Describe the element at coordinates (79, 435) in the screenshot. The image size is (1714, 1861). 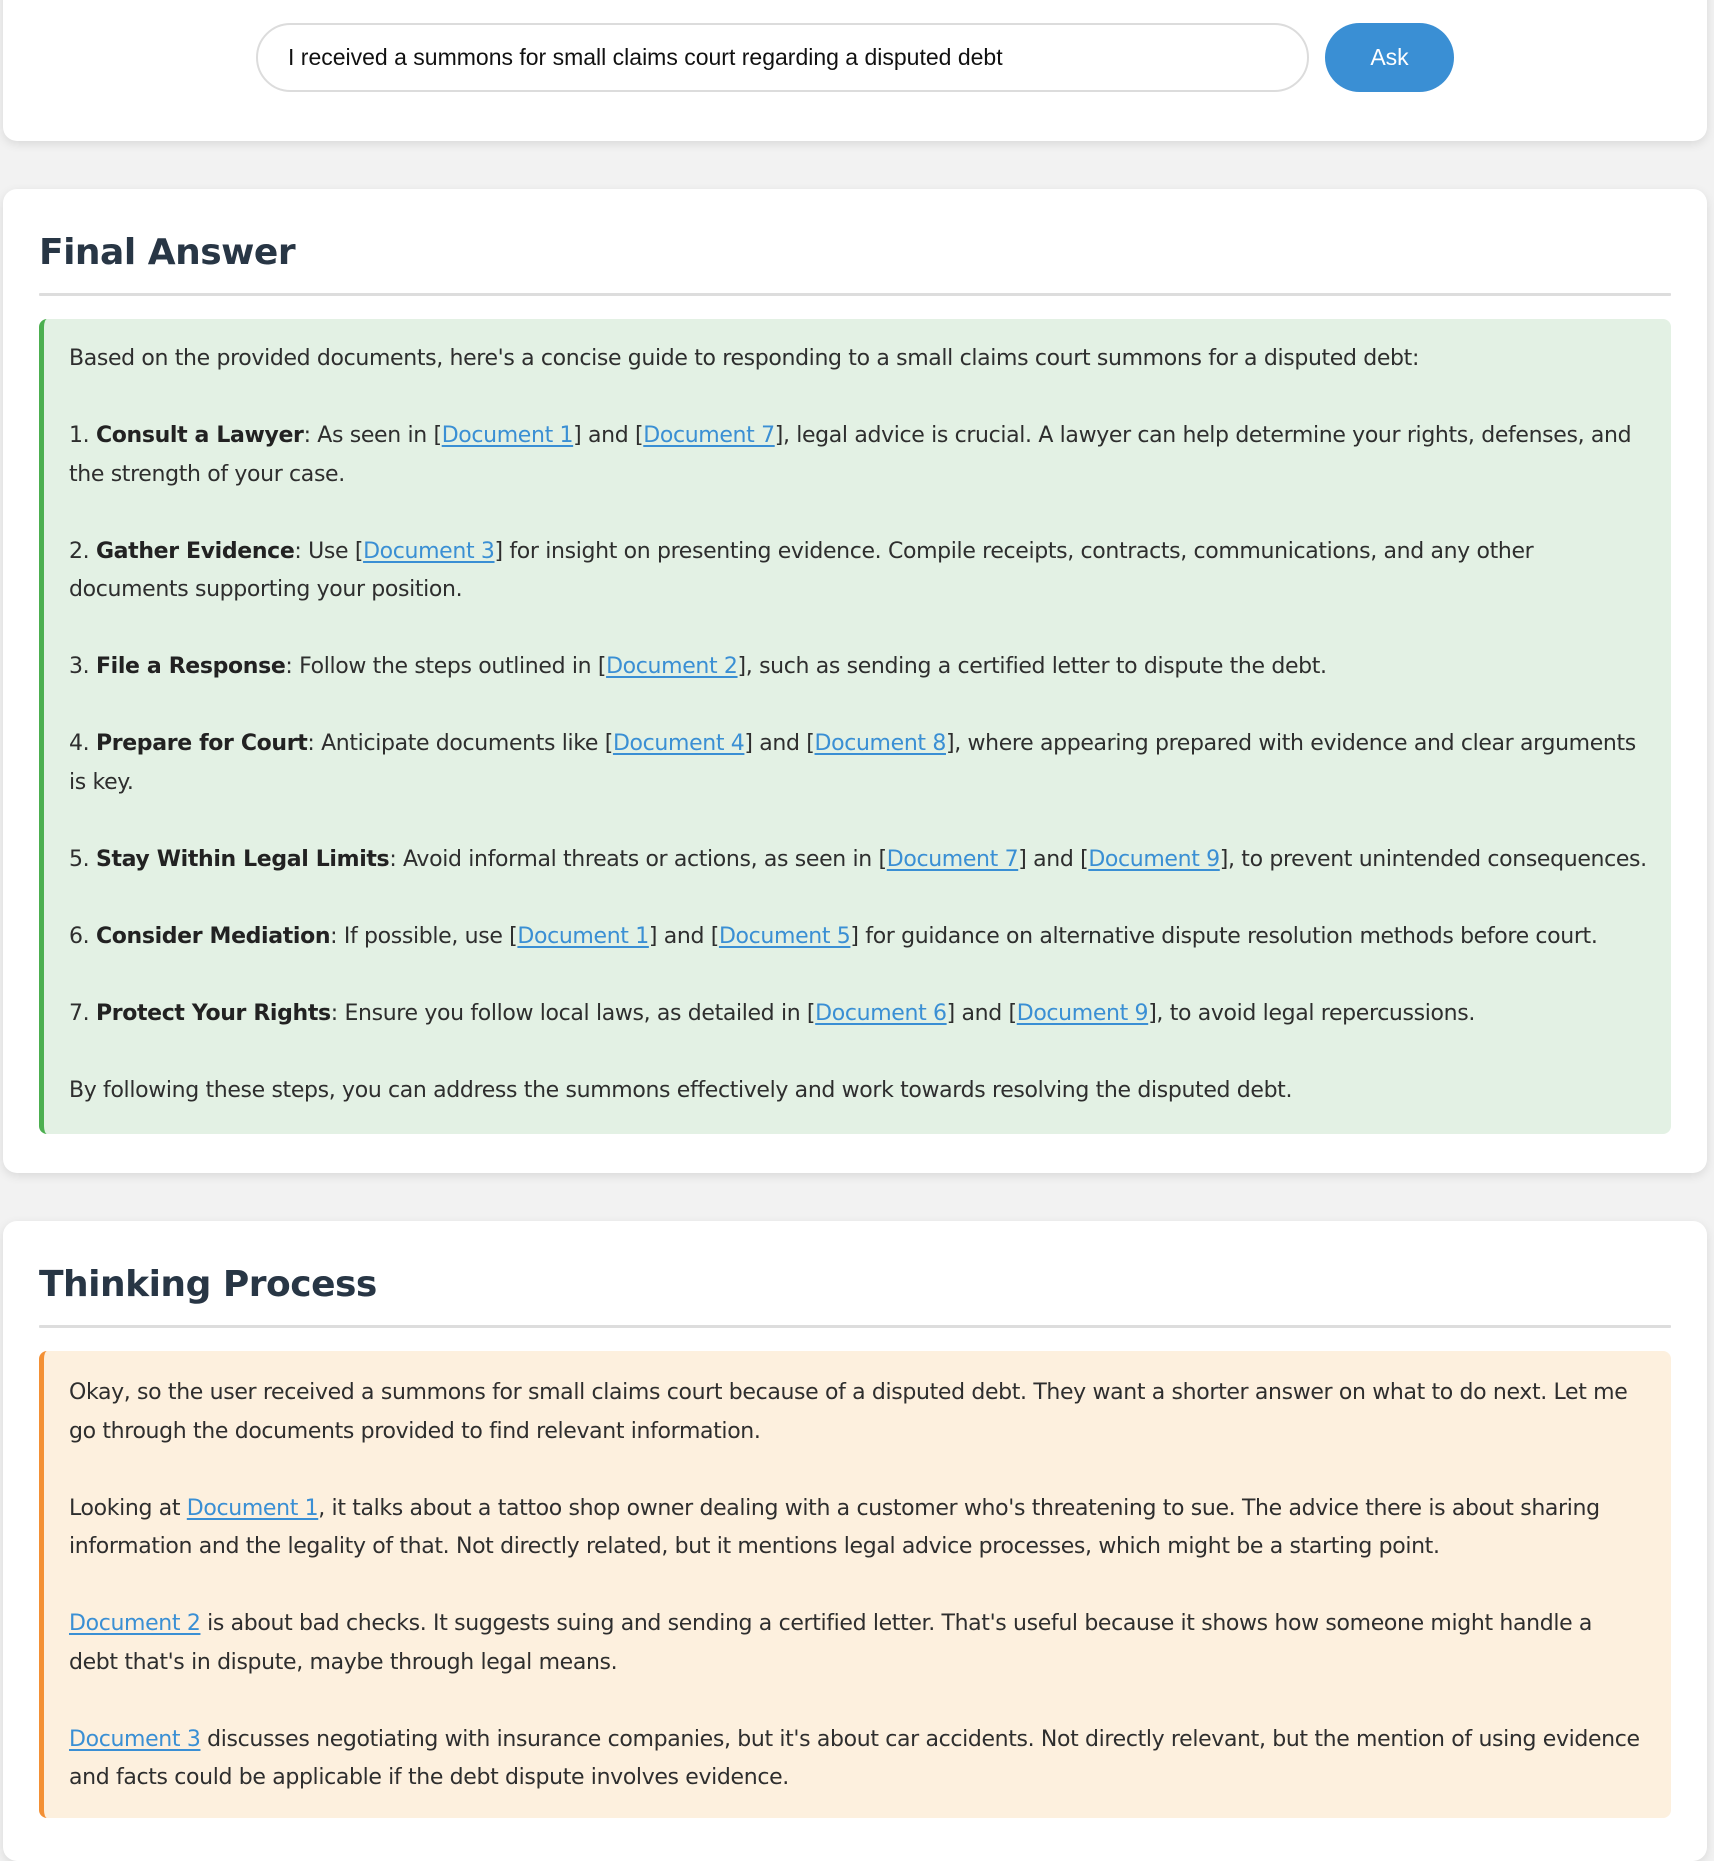
I see `step-number: 1.` at that location.